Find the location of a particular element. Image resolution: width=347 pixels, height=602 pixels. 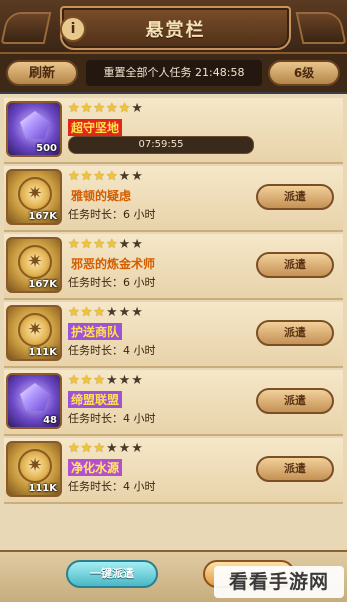

task-row: ✷ 167K ★★★★★★ 邪恶的炼金术师 任务时长：6 小时 派遣 is located at coordinates (173, 267).